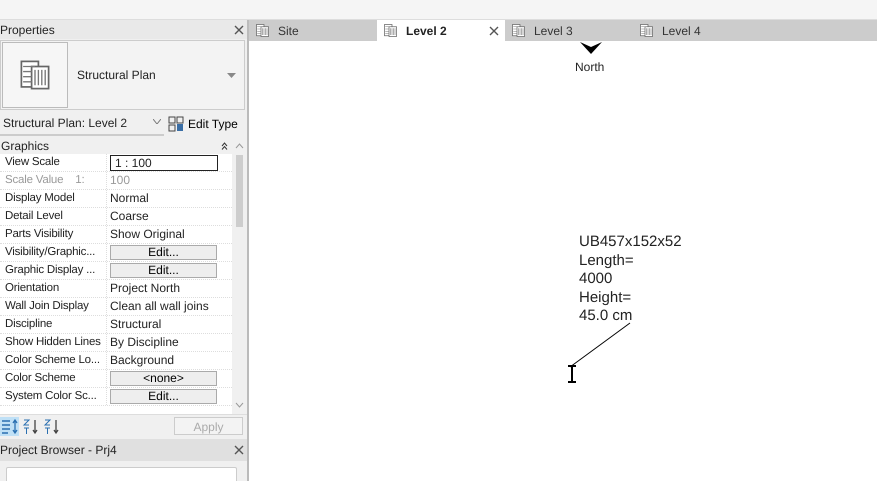 This screenshot has height=481, width=877. Describe the element at coordinates (600, 345) in the screenshot. I see `leader-line` at that location.